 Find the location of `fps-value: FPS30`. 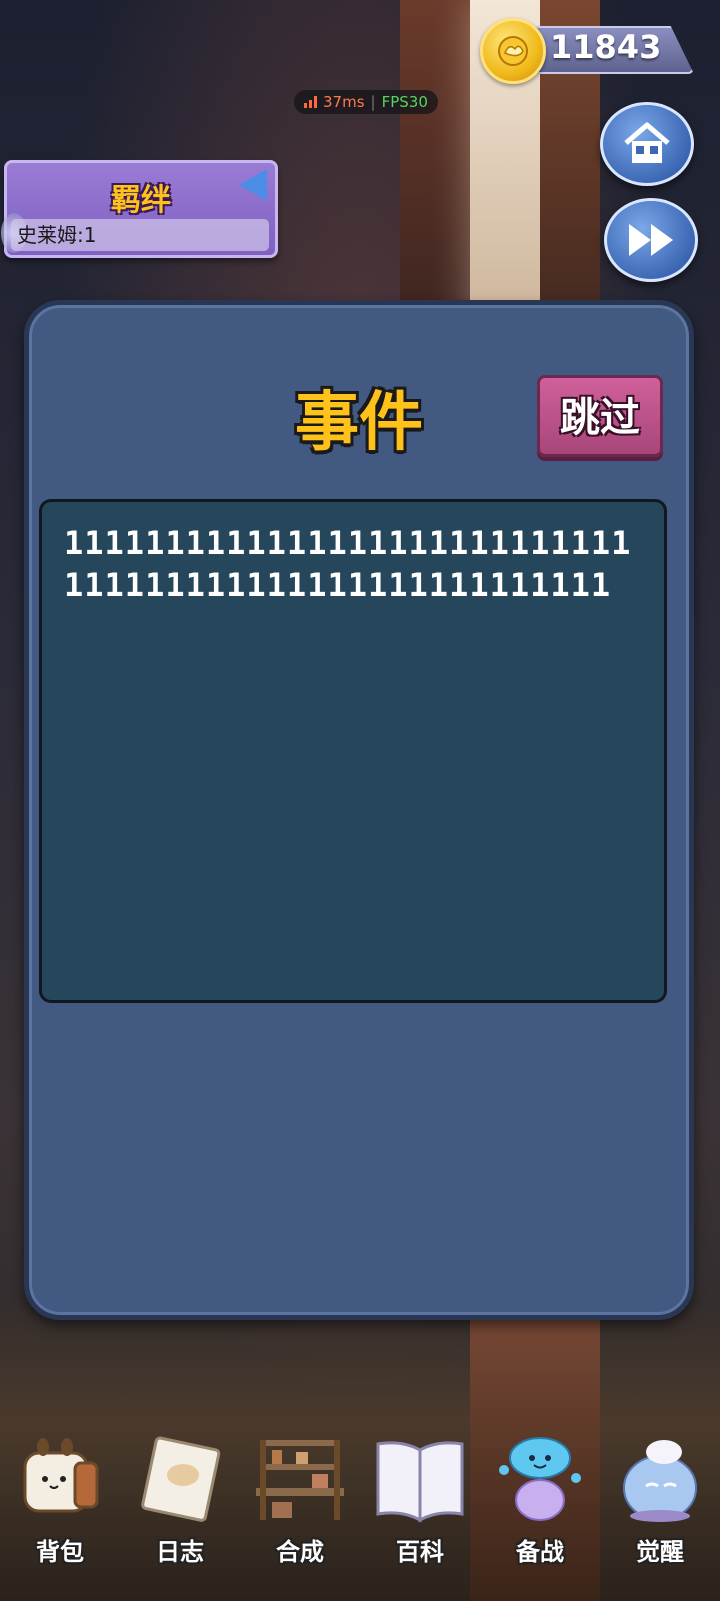

fps-value: FPS30 is located at coordinates (404, 102).